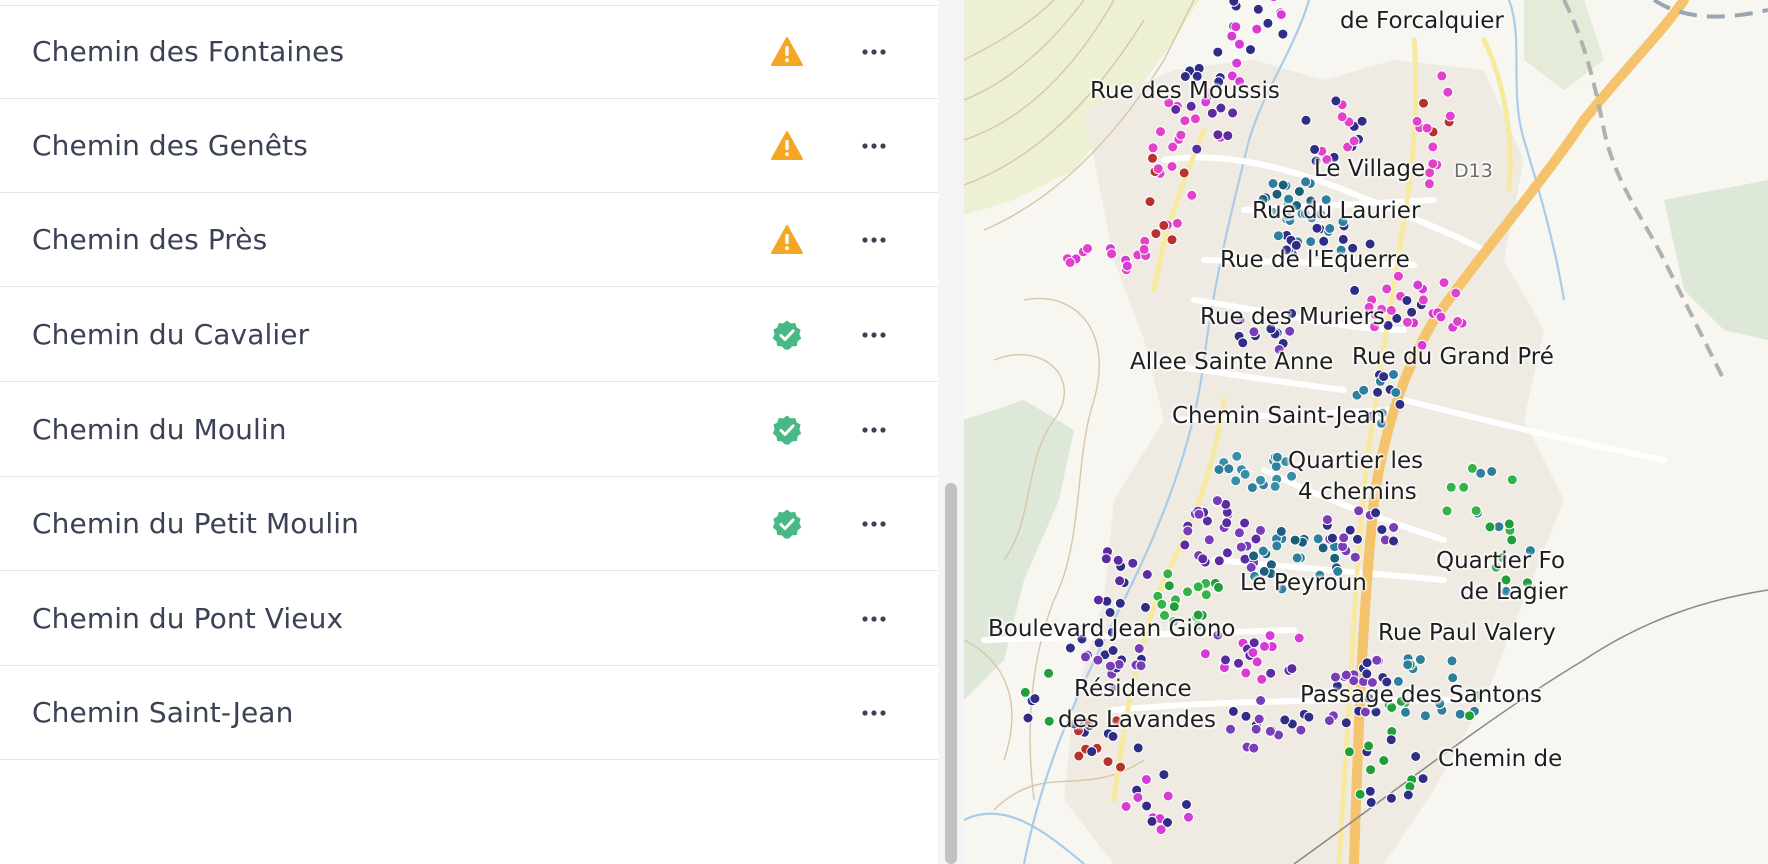 Image resolution: width=1768 pixels, height=864 pixels. I want to click on street-row: Chemin du Cavalier, so click(469, 335).